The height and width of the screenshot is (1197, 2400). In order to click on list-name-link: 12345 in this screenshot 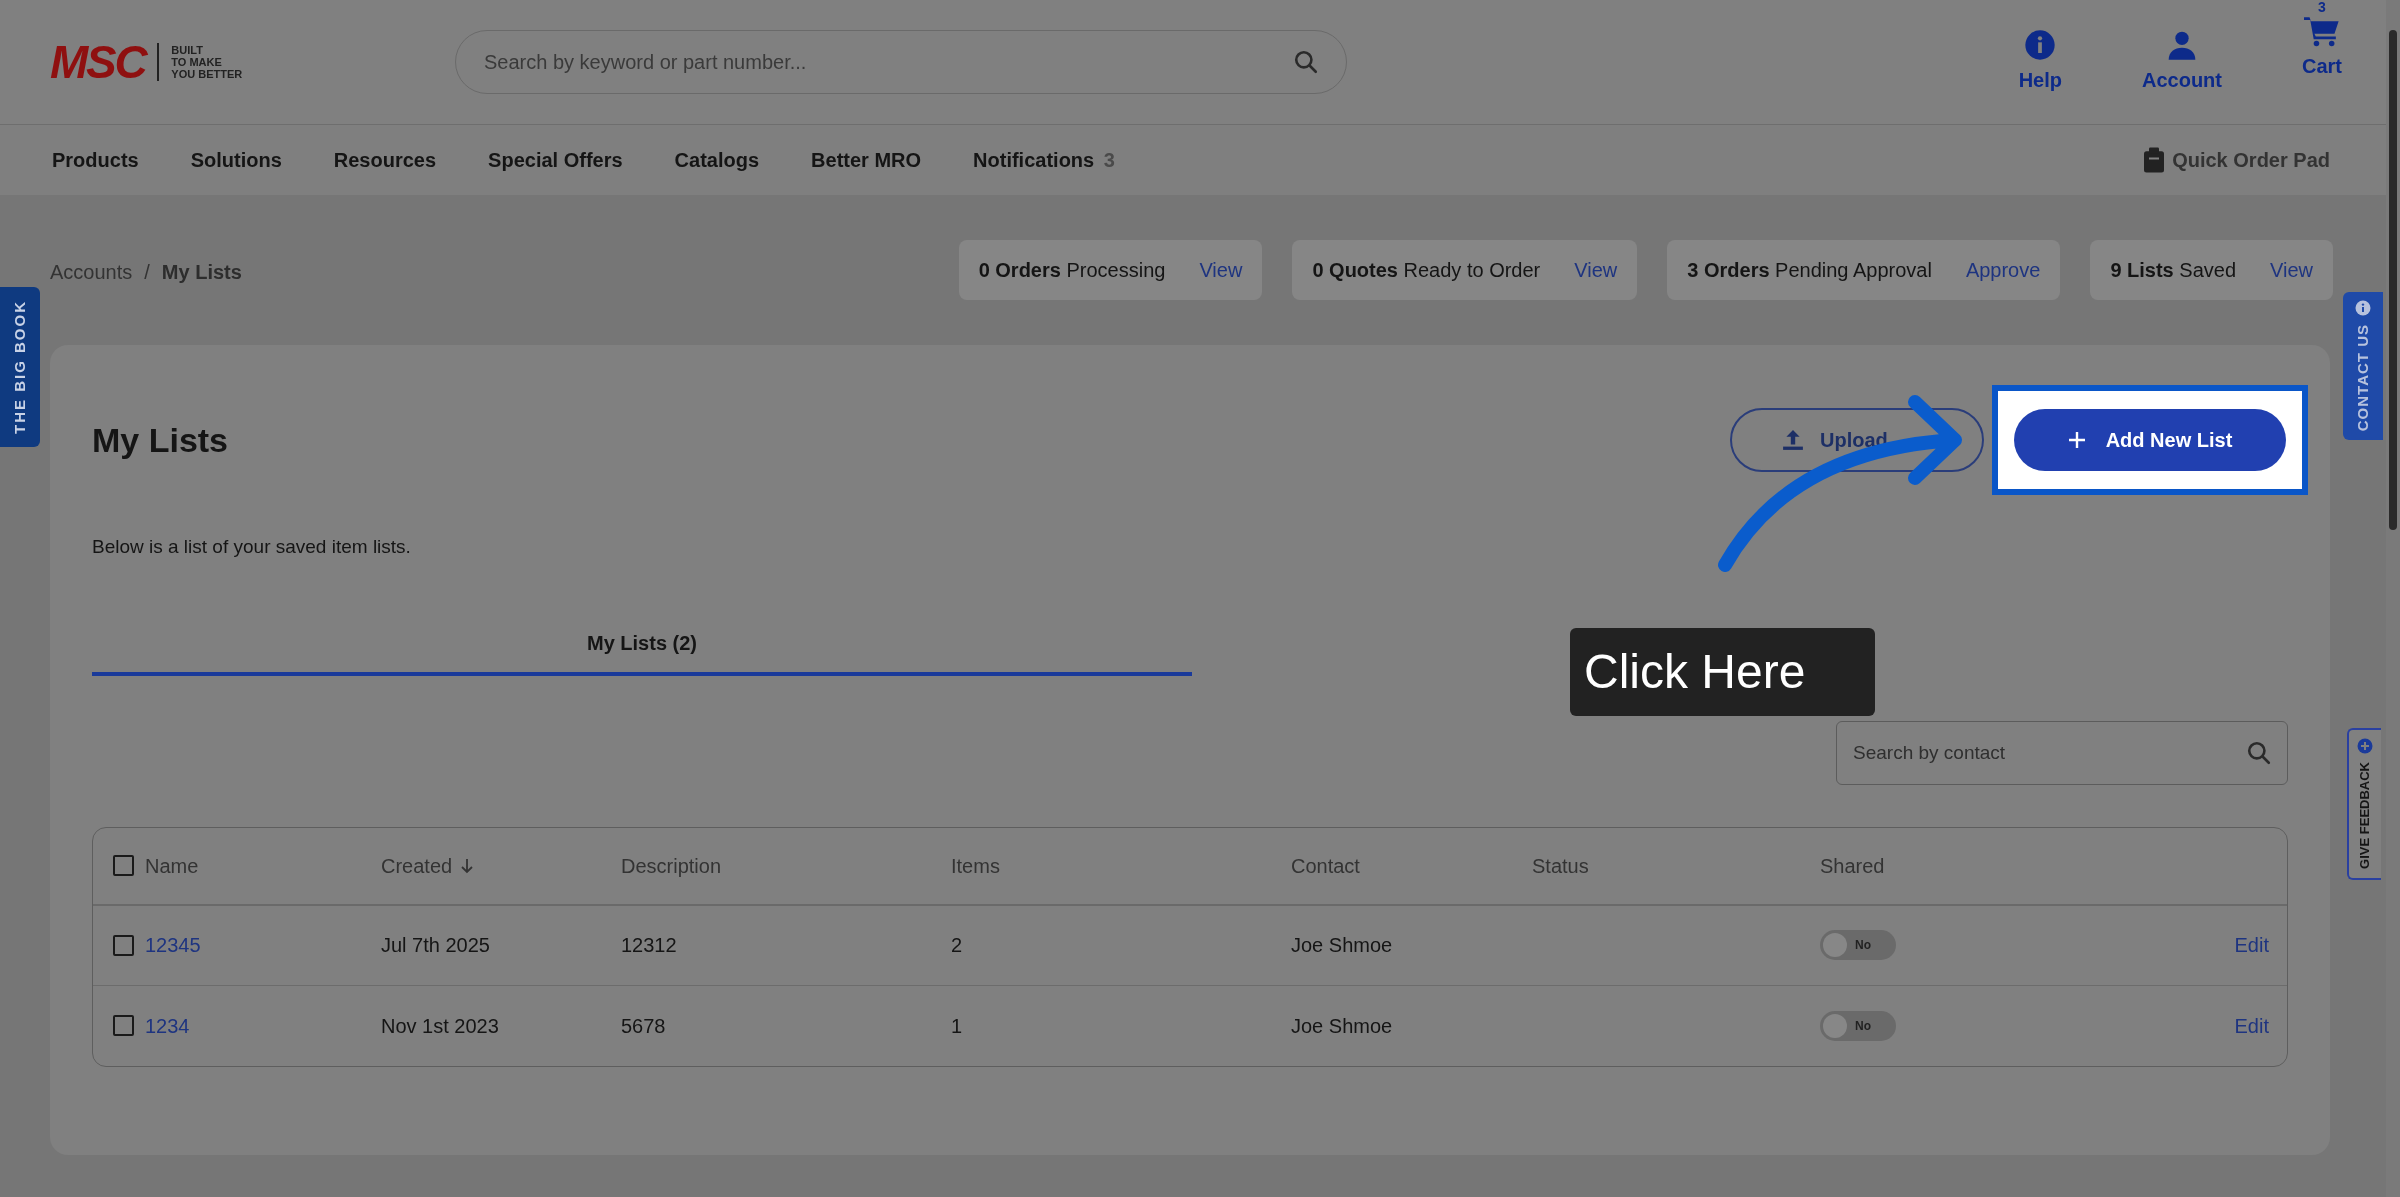, I will do `click(173, 945)`.